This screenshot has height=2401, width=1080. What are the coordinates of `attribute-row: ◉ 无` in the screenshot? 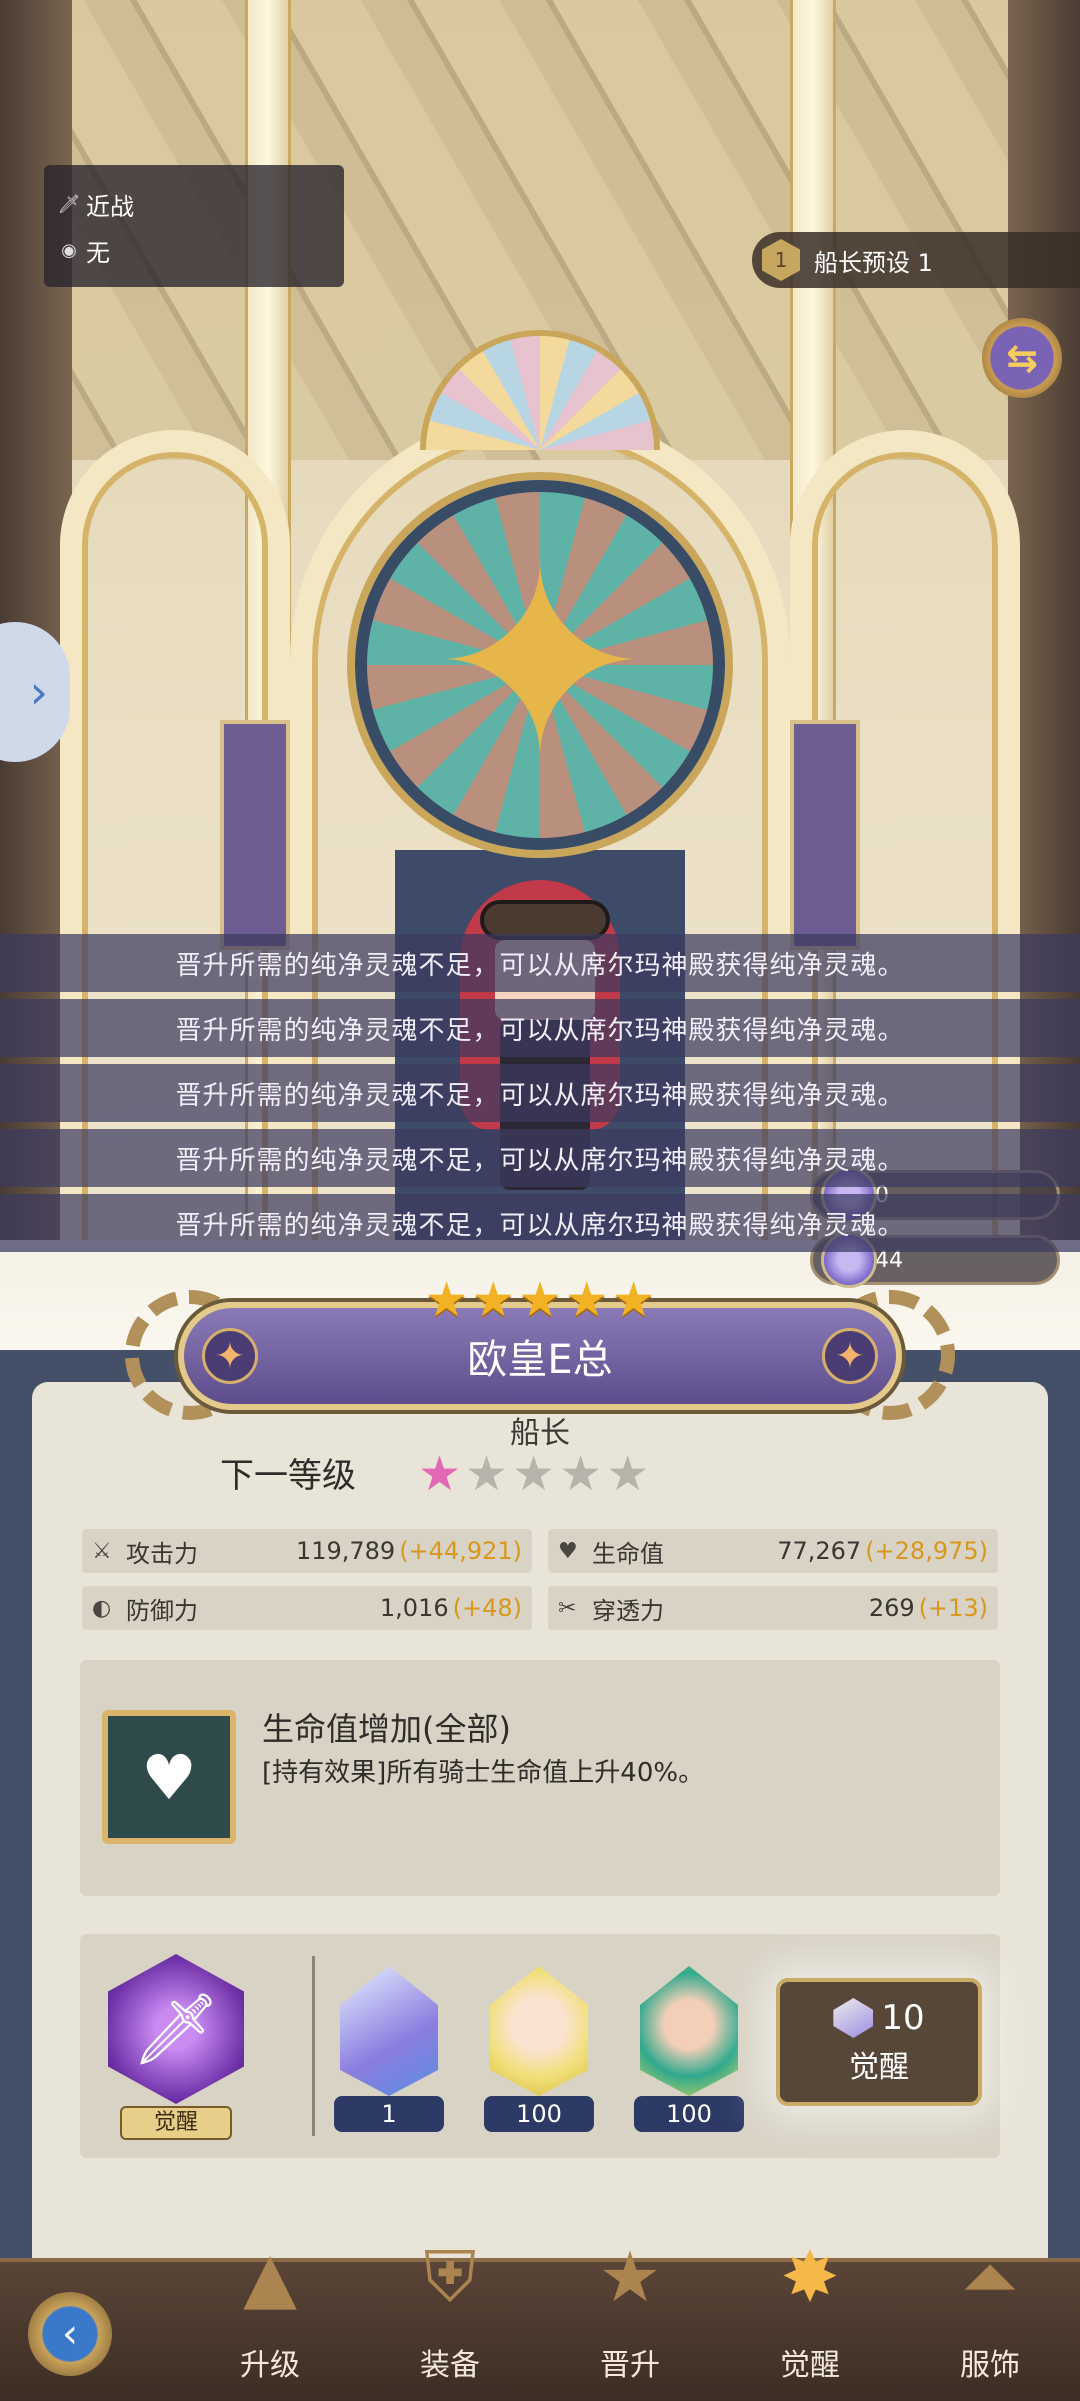 It's located at (194, 250).